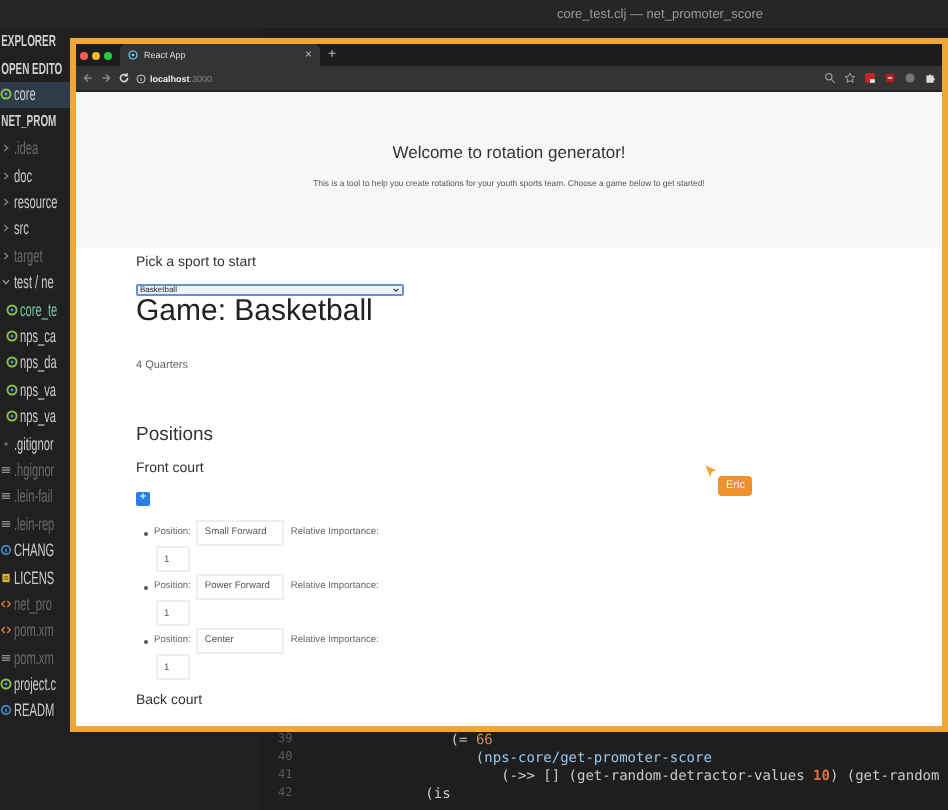 The height and width of the screenshot is (810, 948). I want to click on file-item: project.c, so click(35, 684).